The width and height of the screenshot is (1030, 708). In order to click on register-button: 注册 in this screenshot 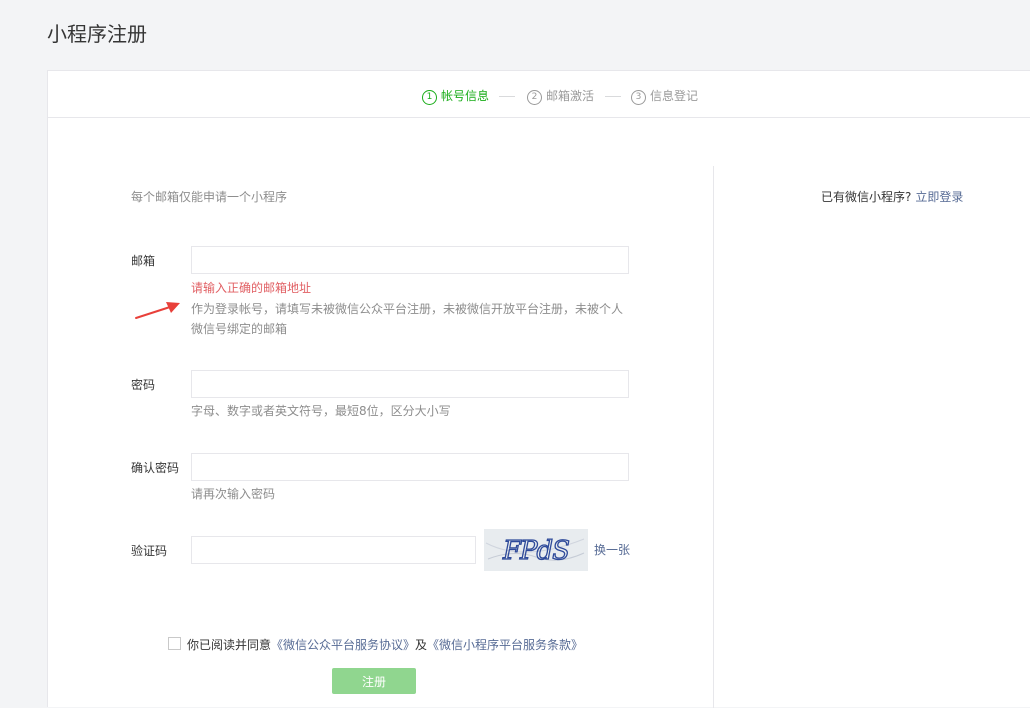, I will do `click(374, 681)`.